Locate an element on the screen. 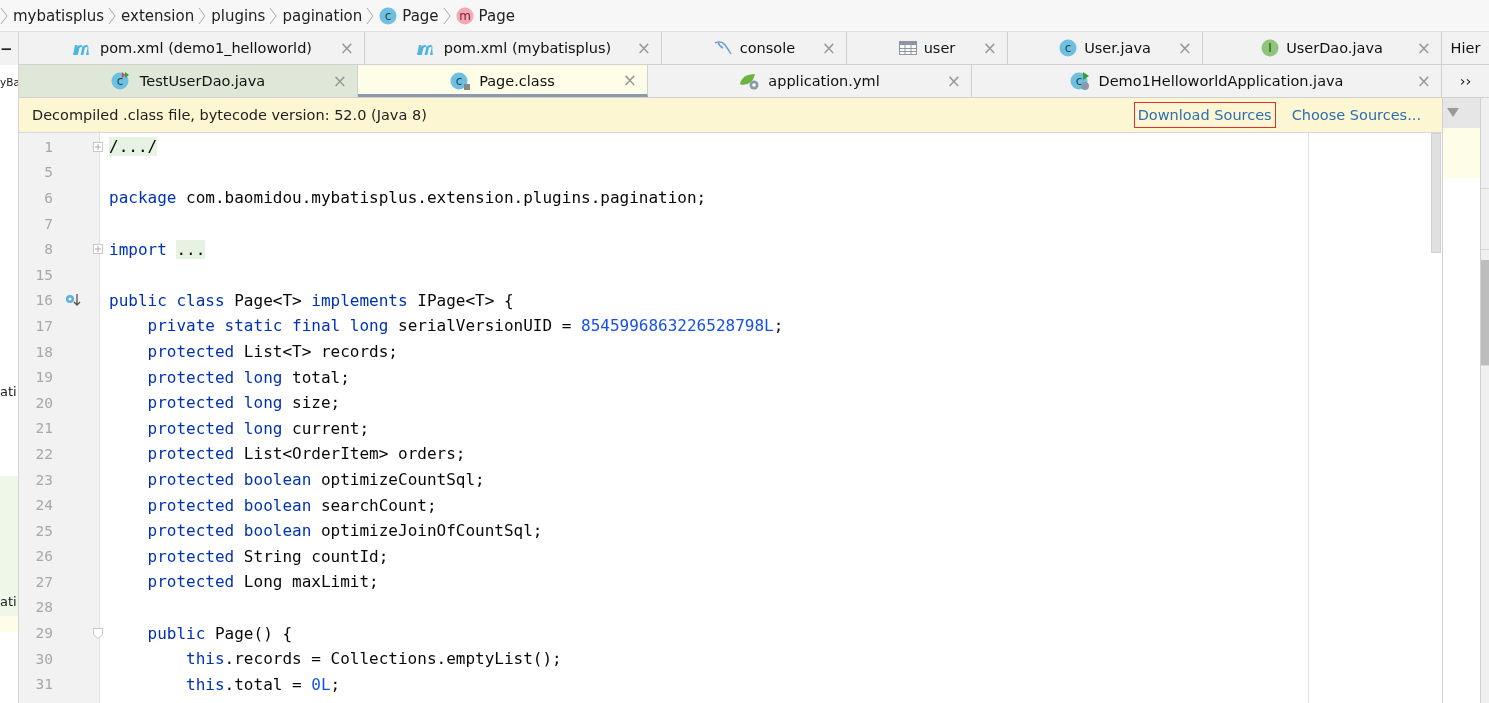 Image resolution: width=1489 pixels, height=703 pixels. code-line: public Page() { is located at coordinates (219, 633).